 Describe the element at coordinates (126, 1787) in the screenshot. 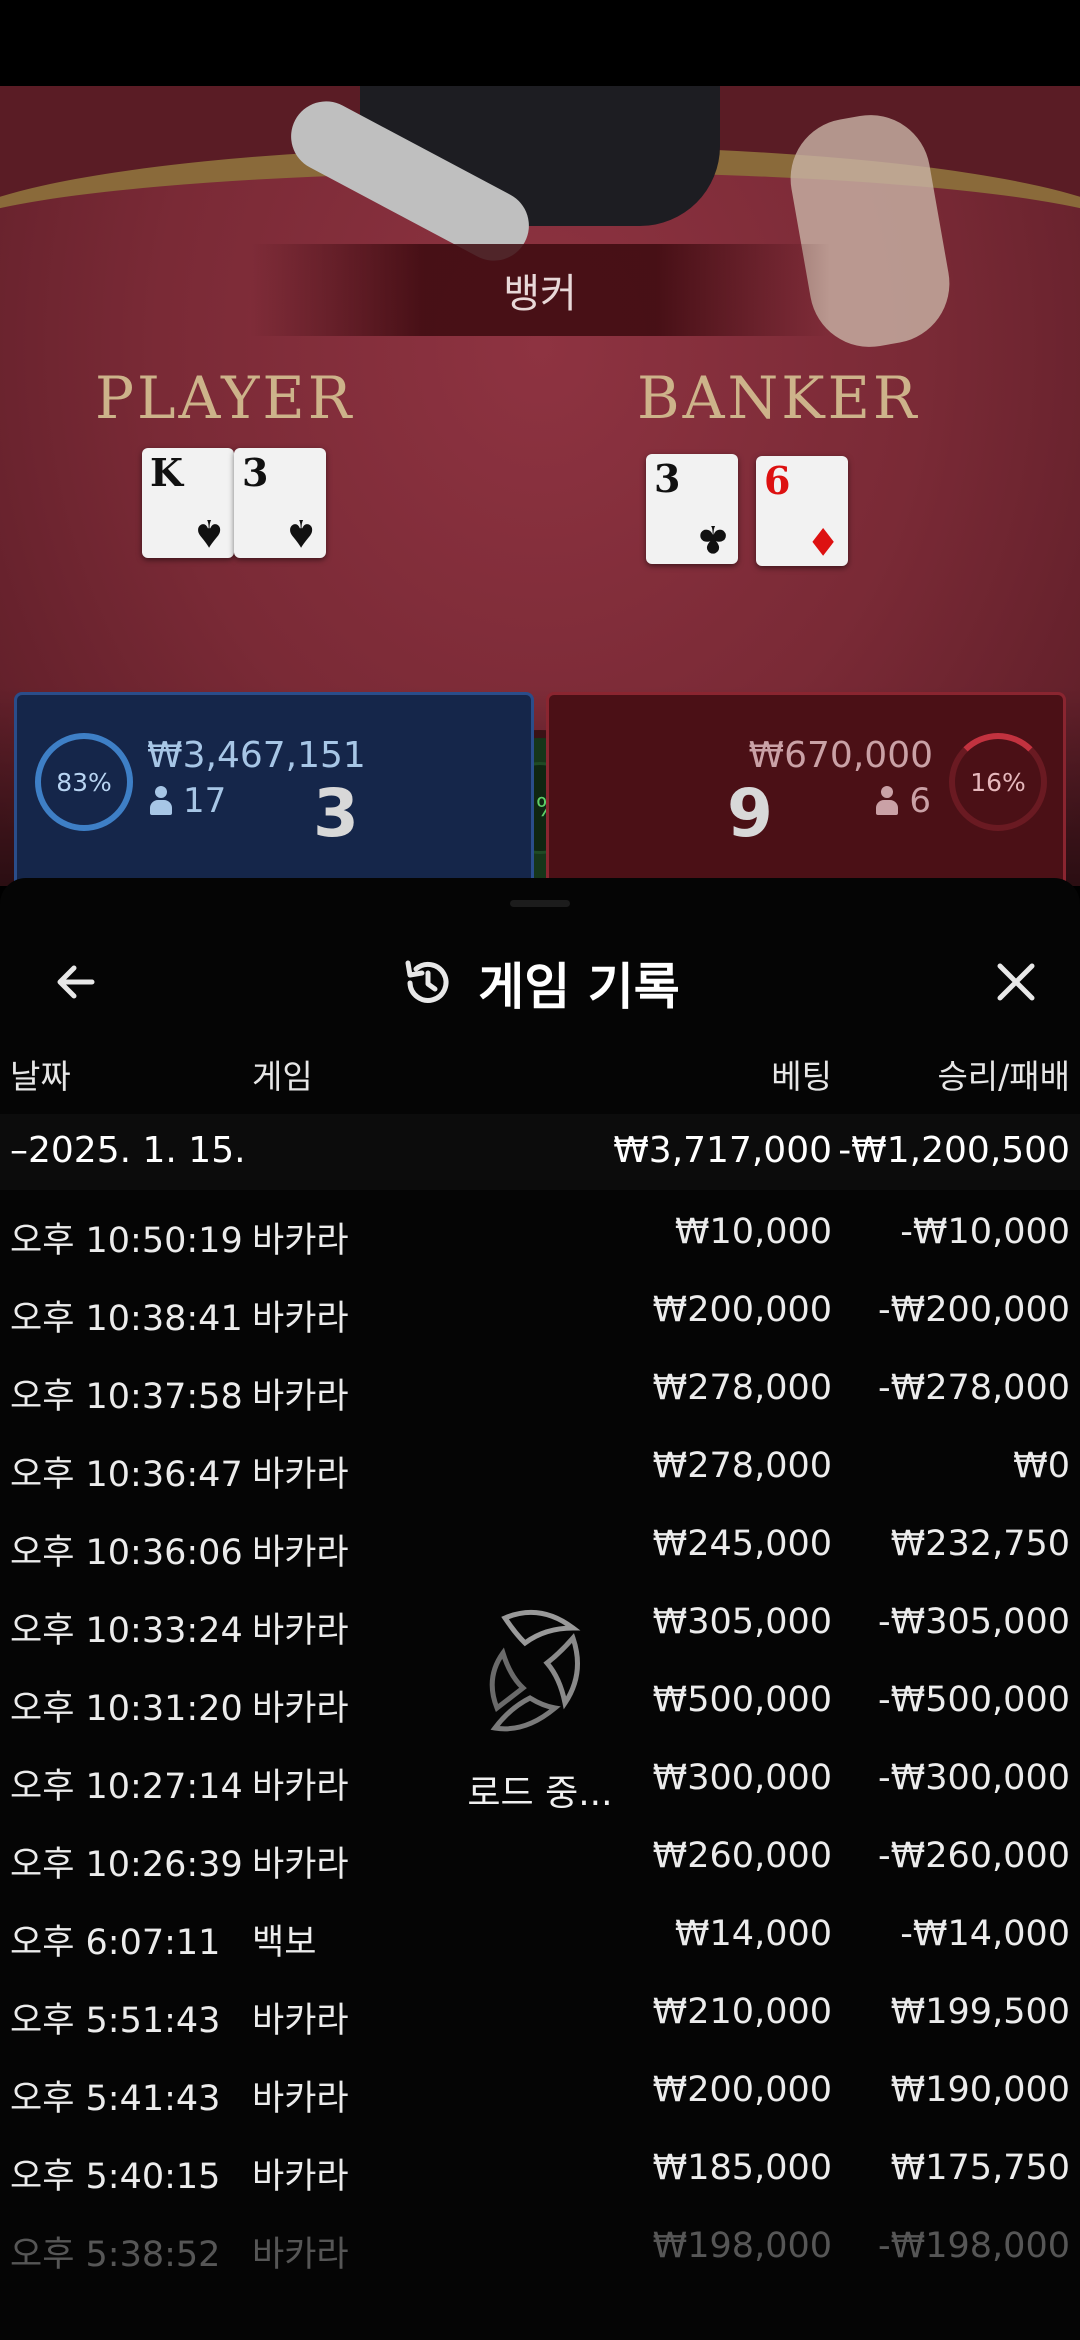

I see `row-time: 오후 10:27:14` at that location.